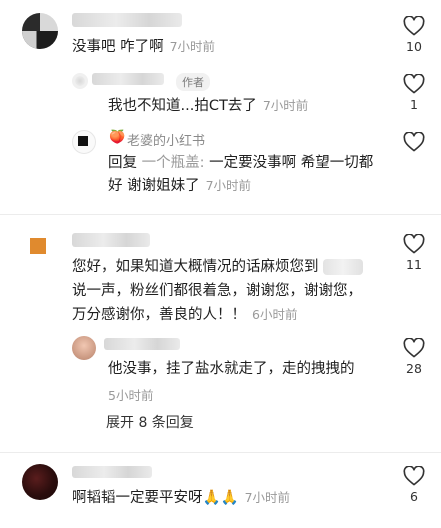 The image size is (441, 528). I want to click on like-count: 10, so click(414, 46).